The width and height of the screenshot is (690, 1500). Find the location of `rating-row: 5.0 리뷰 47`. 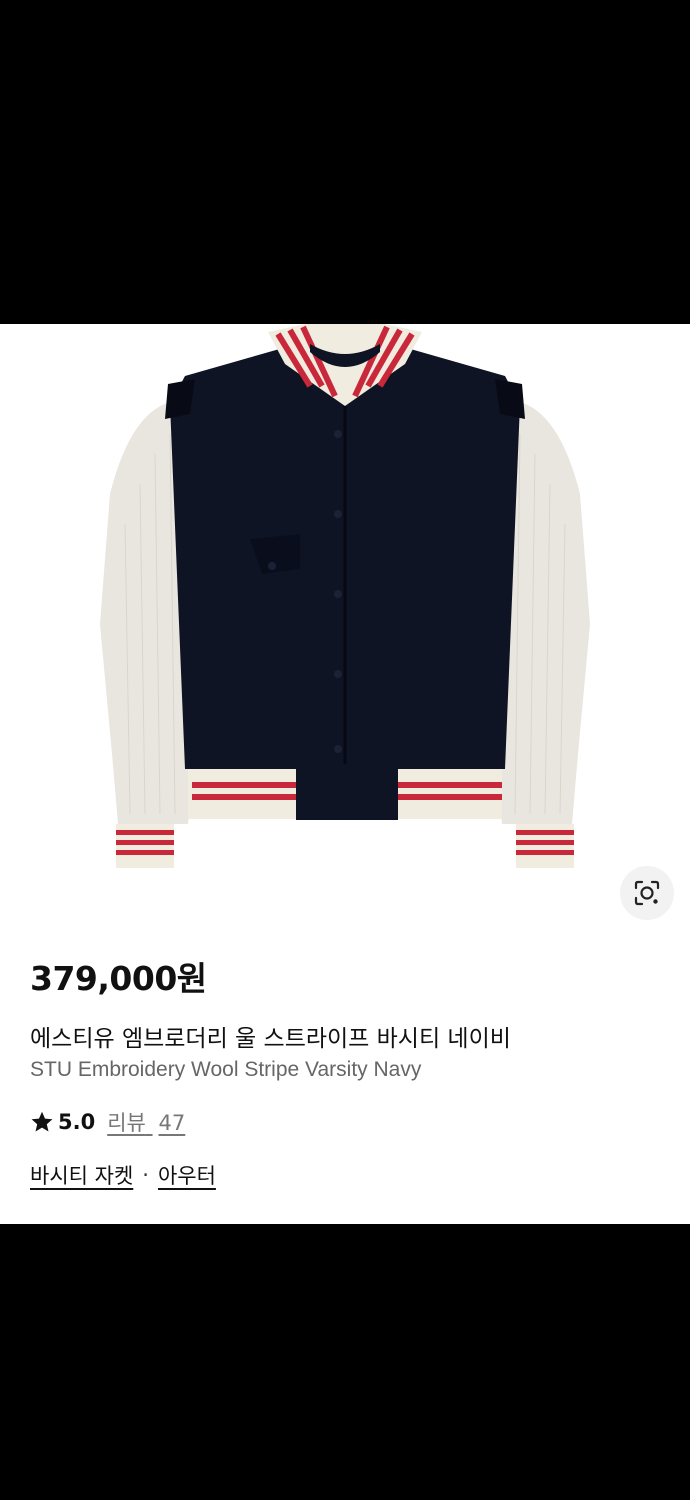

rating-row: 5.0 리뷰 47 is located at coordinates (107, 1122).